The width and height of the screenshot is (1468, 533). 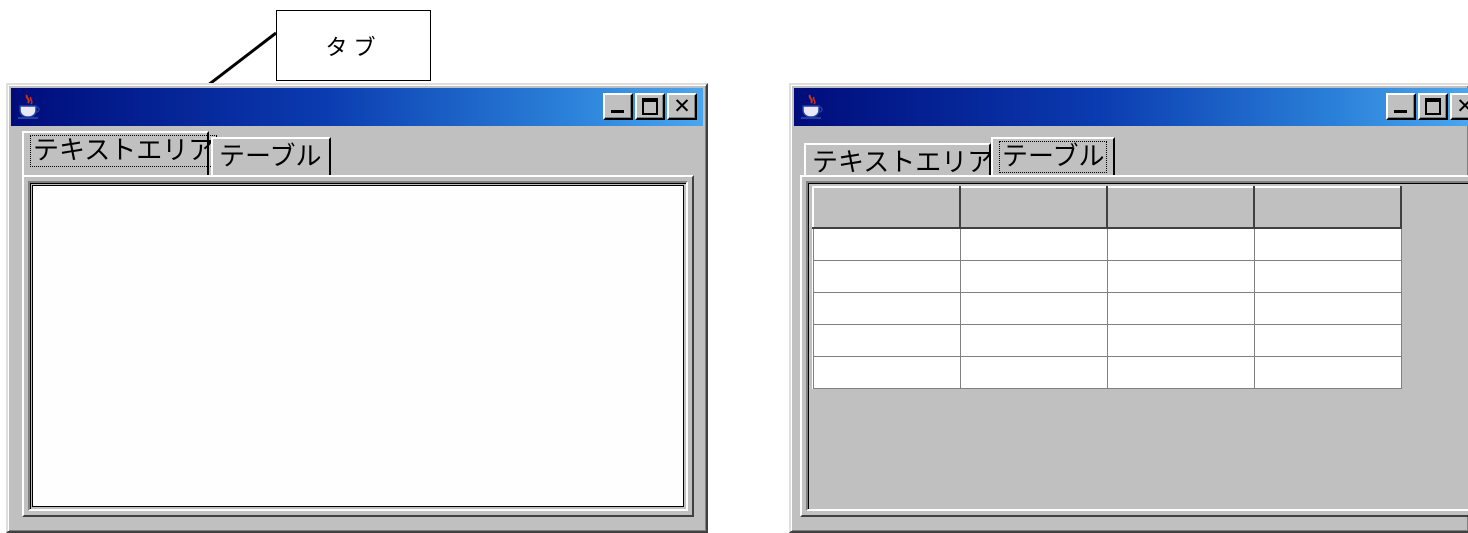 I want to click on tab-textarea: テキストエリア, so click(x=120, y=153).